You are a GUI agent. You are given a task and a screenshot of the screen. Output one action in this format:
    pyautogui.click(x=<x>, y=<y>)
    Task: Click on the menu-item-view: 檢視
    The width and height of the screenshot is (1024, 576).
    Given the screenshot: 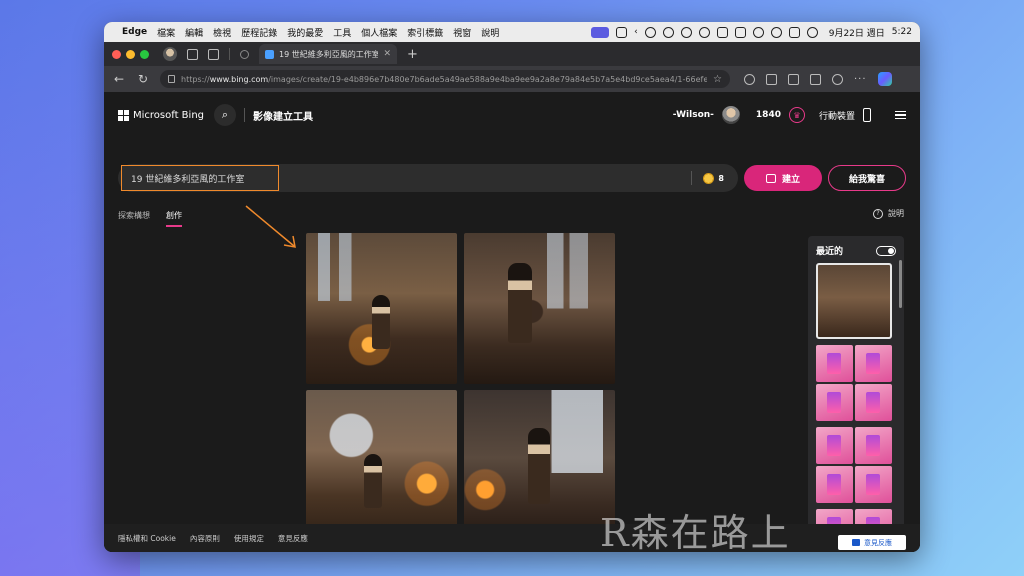 What is the action you would take?
    pyautogui.click(x=222, y=32)
    